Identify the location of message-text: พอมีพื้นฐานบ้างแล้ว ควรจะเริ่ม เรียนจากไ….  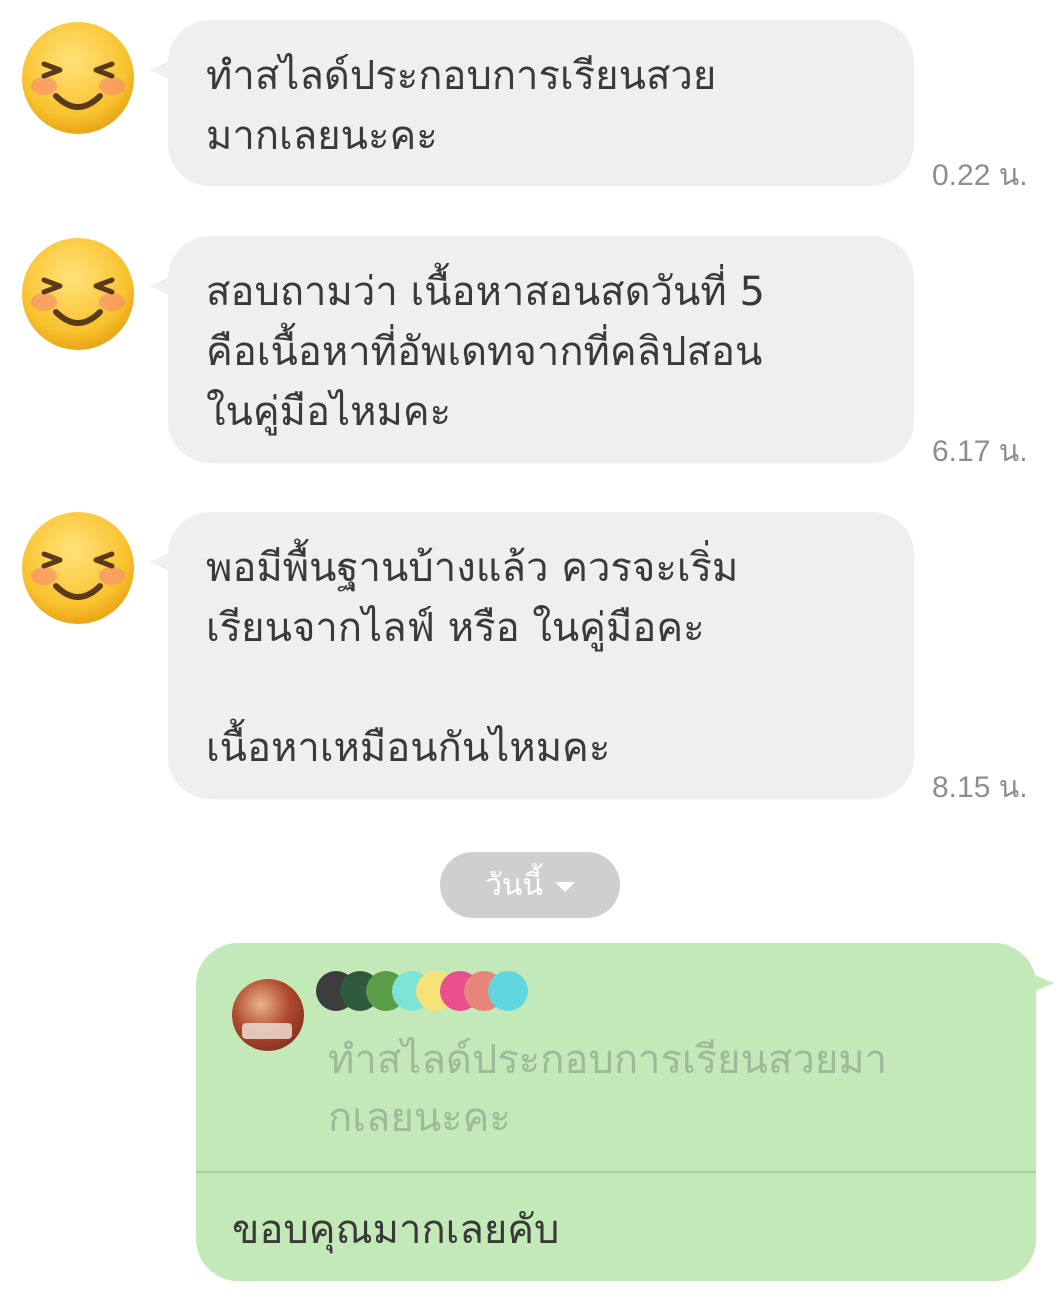
(472, 658).